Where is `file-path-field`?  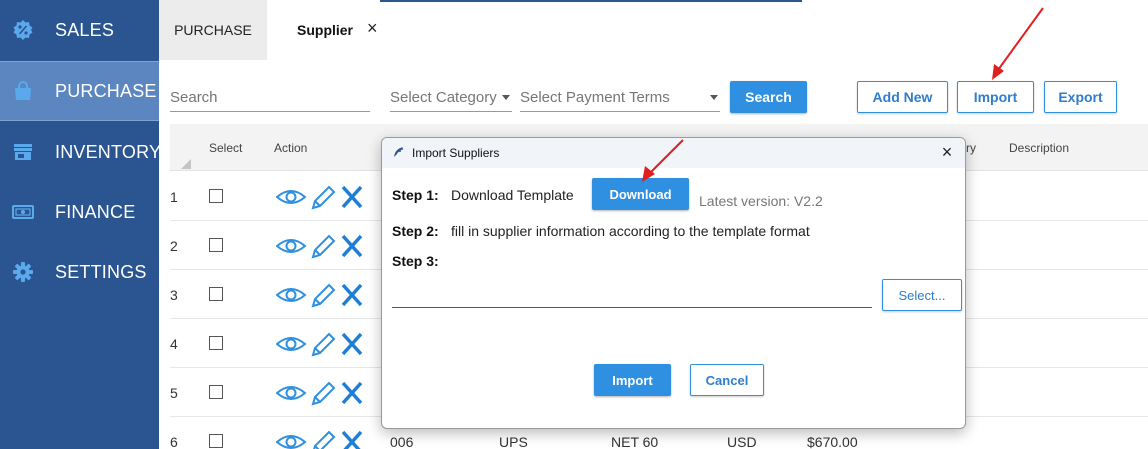
file-path-field is located at coordinates (632, 307).